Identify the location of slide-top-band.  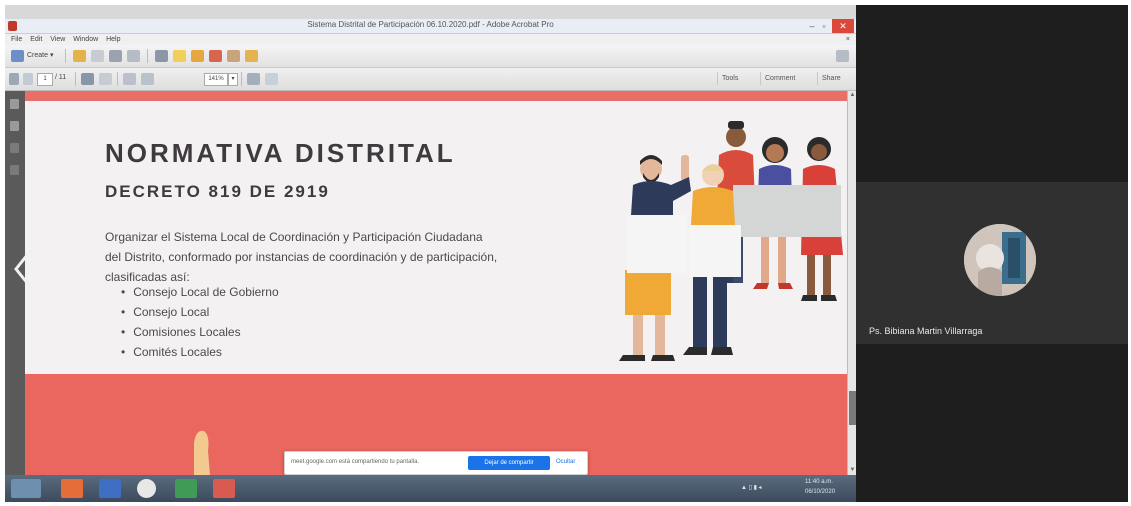
(436, 96).